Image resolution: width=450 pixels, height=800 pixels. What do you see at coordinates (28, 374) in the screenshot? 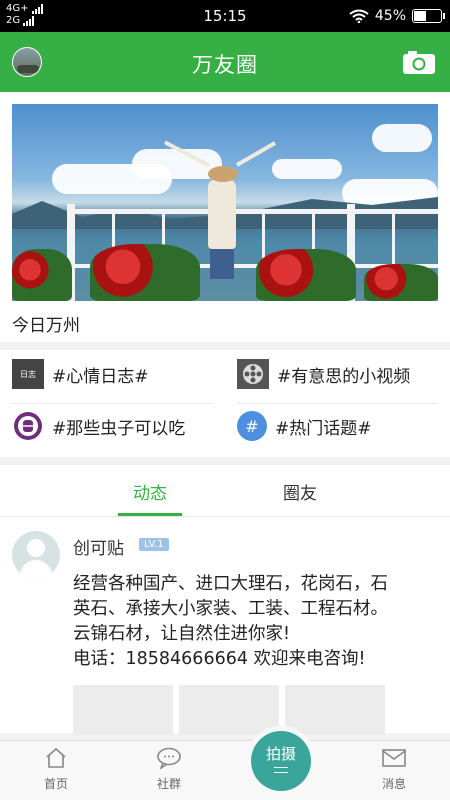
I see `mood-diary-icon: 日志` at bounding box center [28, 374].